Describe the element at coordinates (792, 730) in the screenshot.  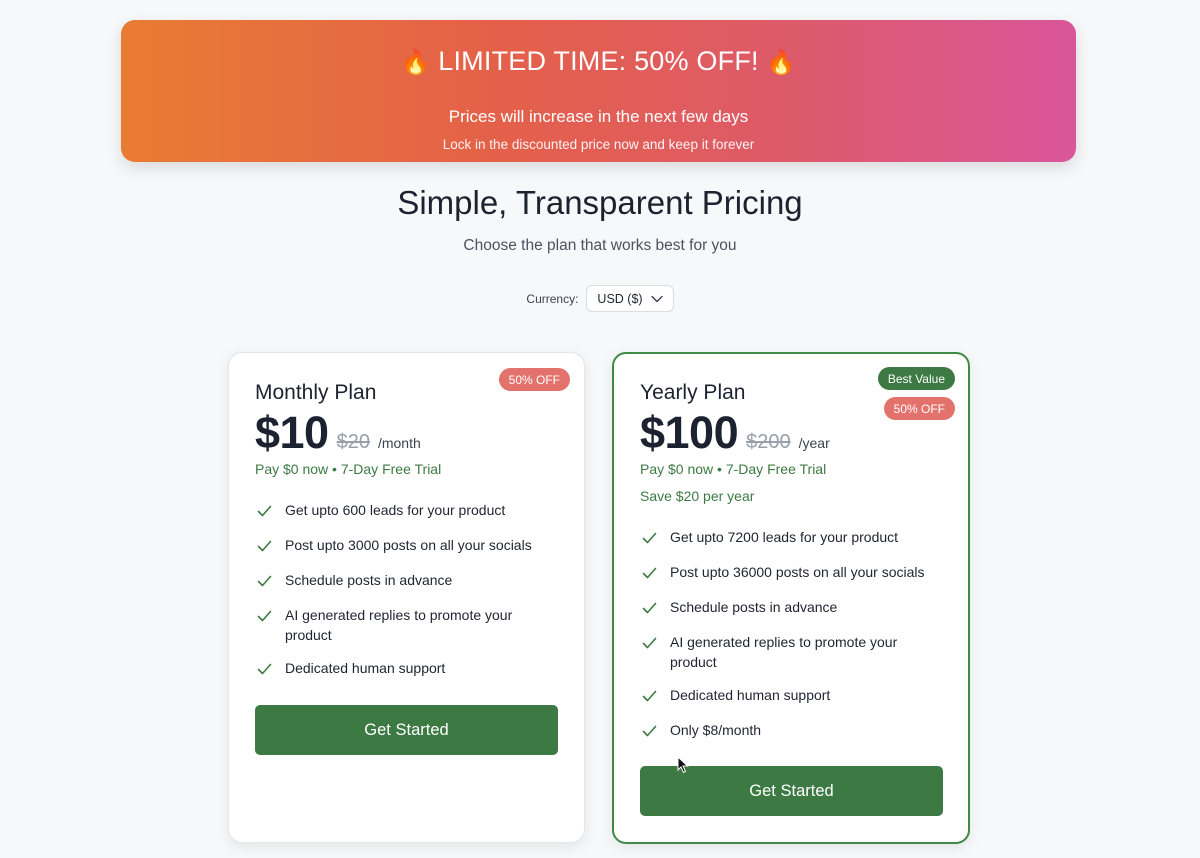
I see `list-item: Only $8/month` at that location.